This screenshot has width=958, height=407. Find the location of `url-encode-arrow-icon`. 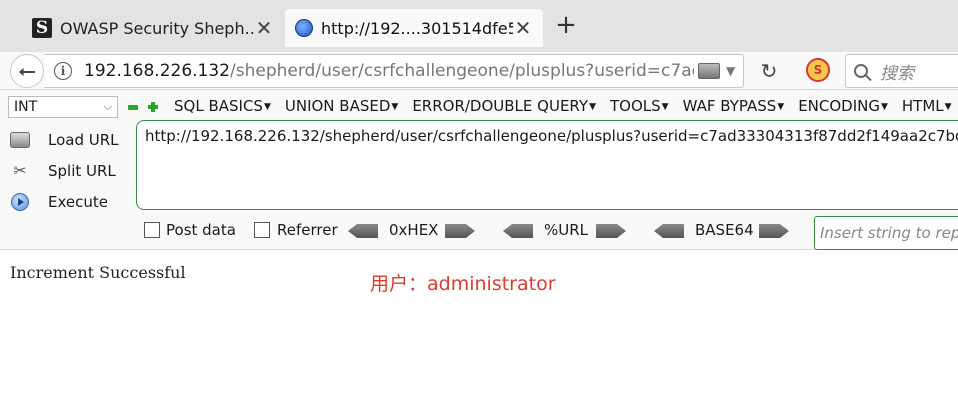

url-encode-arrow-icon is located at coordinates (611, 231).